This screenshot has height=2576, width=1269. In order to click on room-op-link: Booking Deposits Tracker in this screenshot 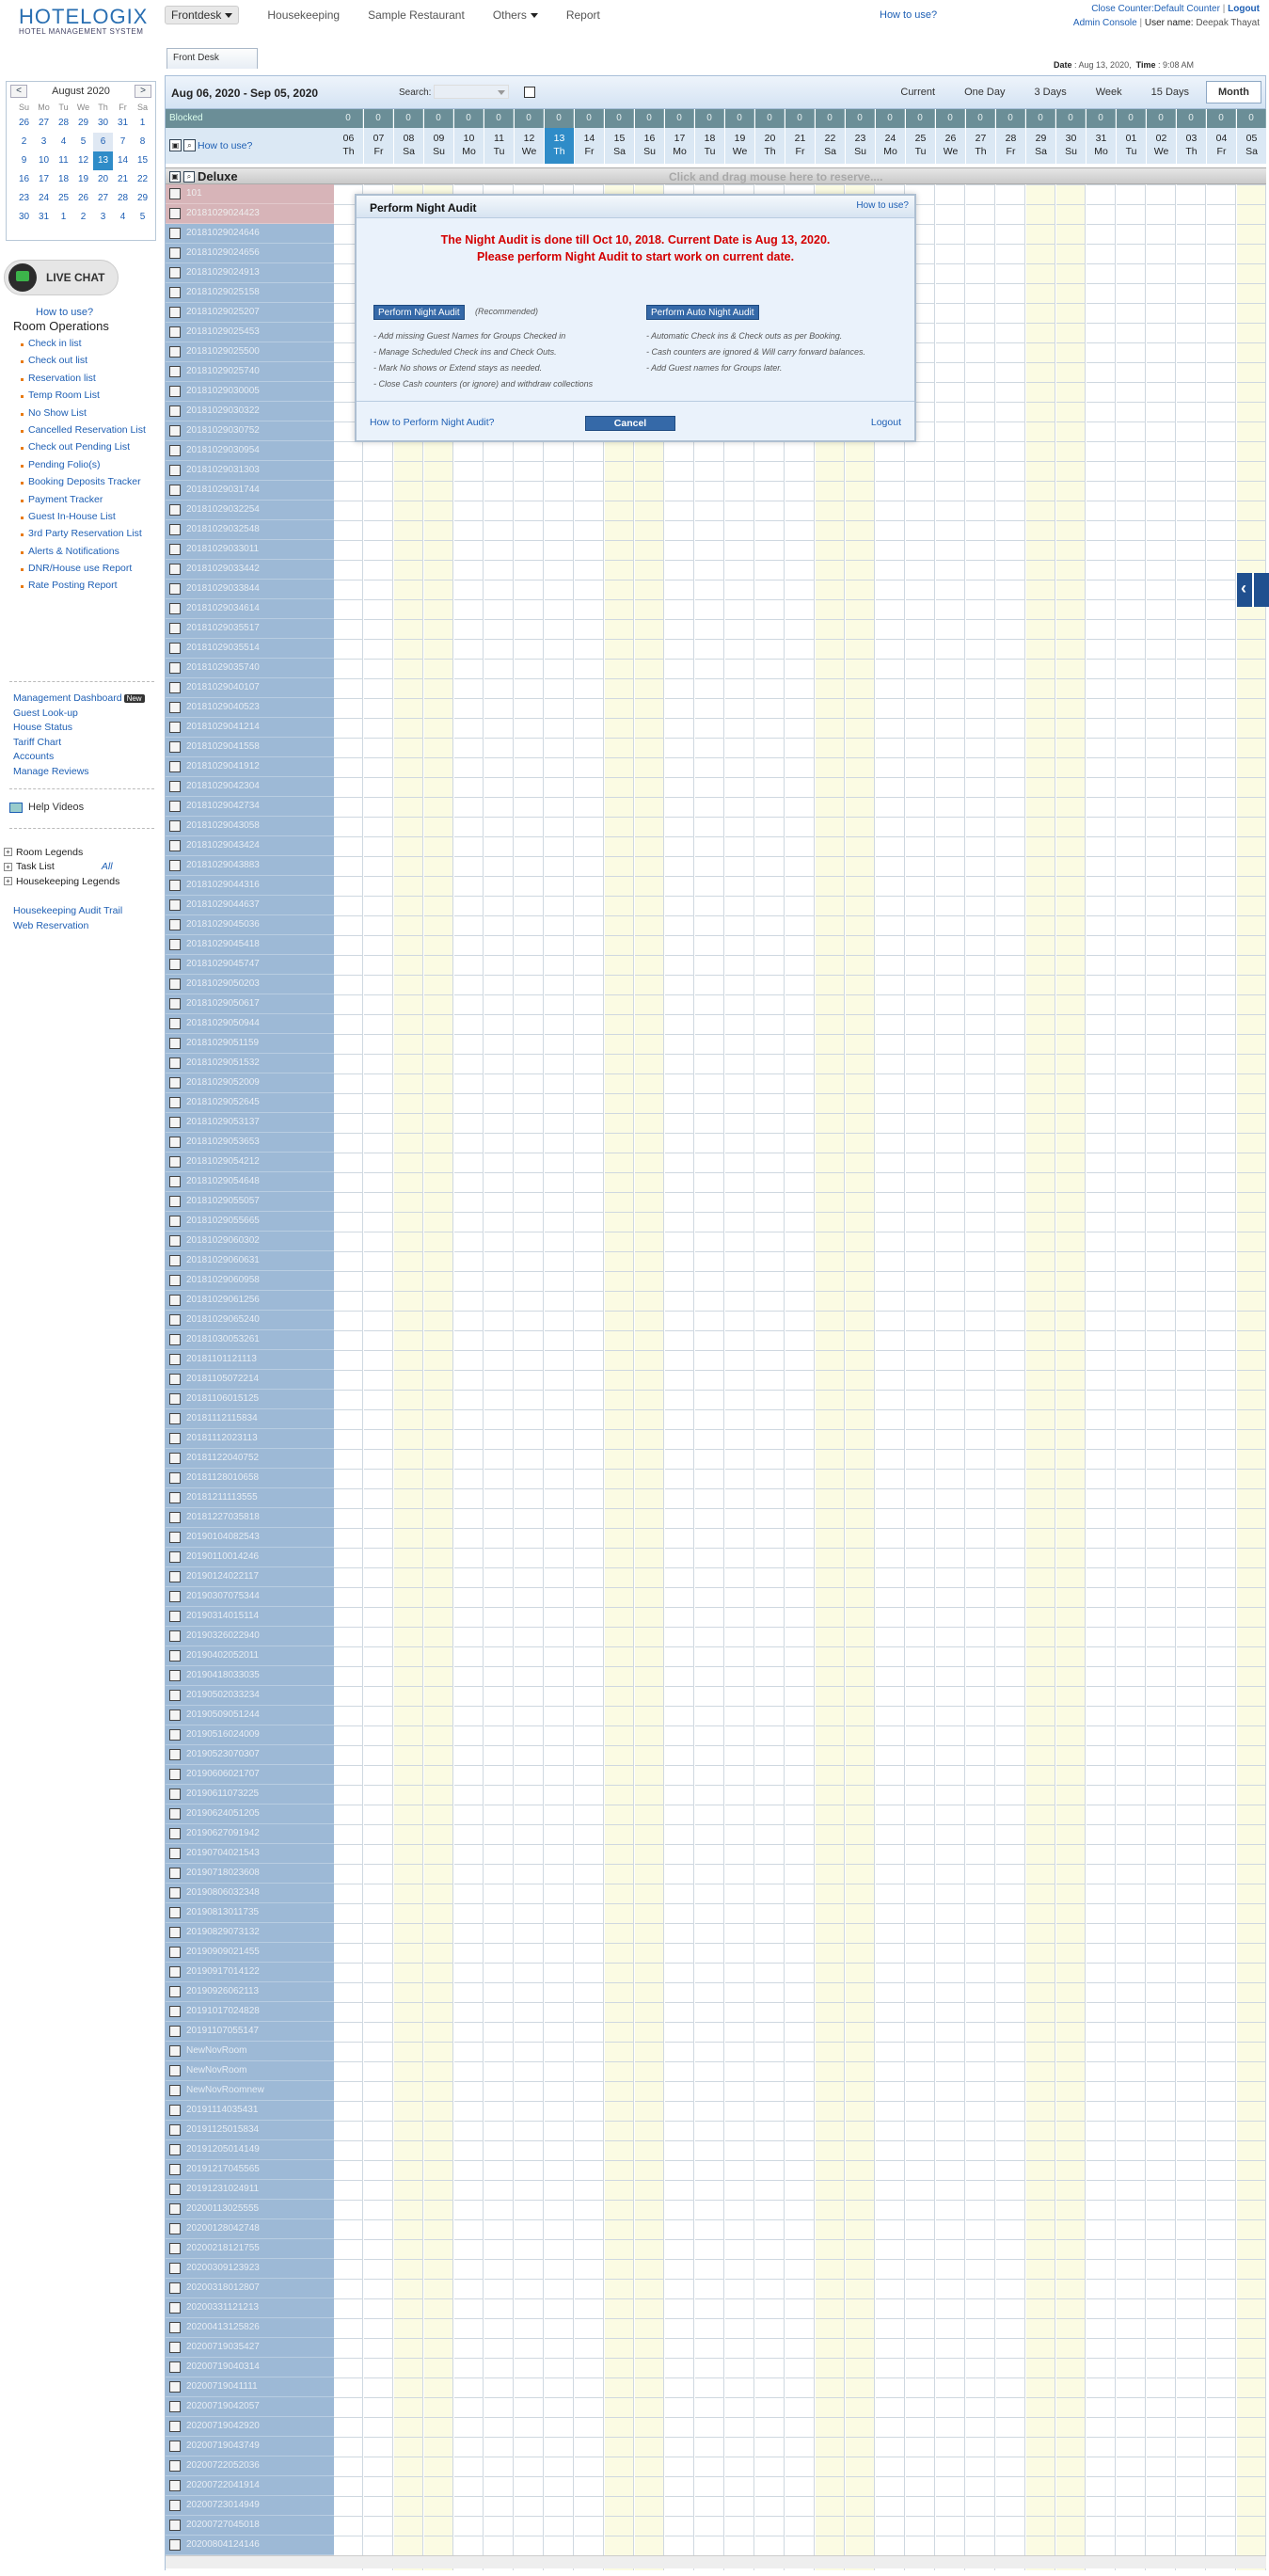, I will do `click(84, 484)`.